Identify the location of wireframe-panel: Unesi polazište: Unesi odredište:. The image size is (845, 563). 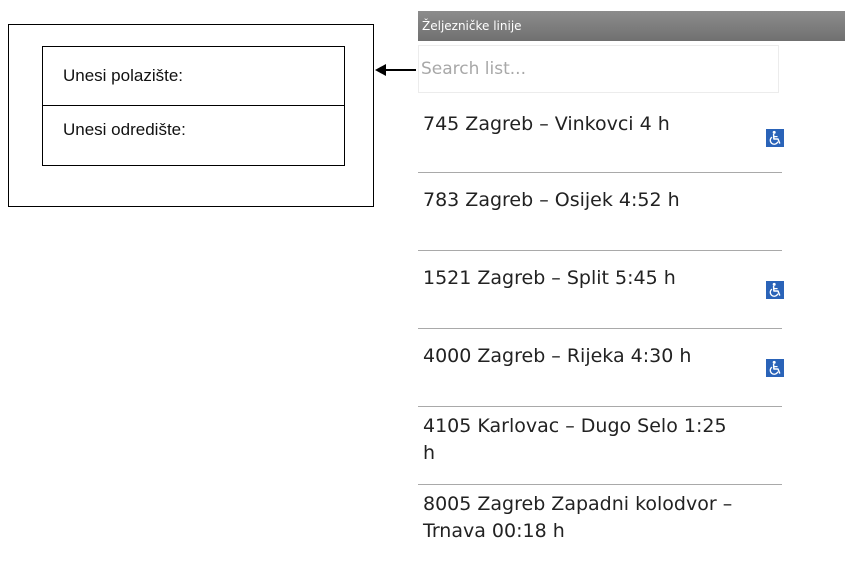
(191, 115).